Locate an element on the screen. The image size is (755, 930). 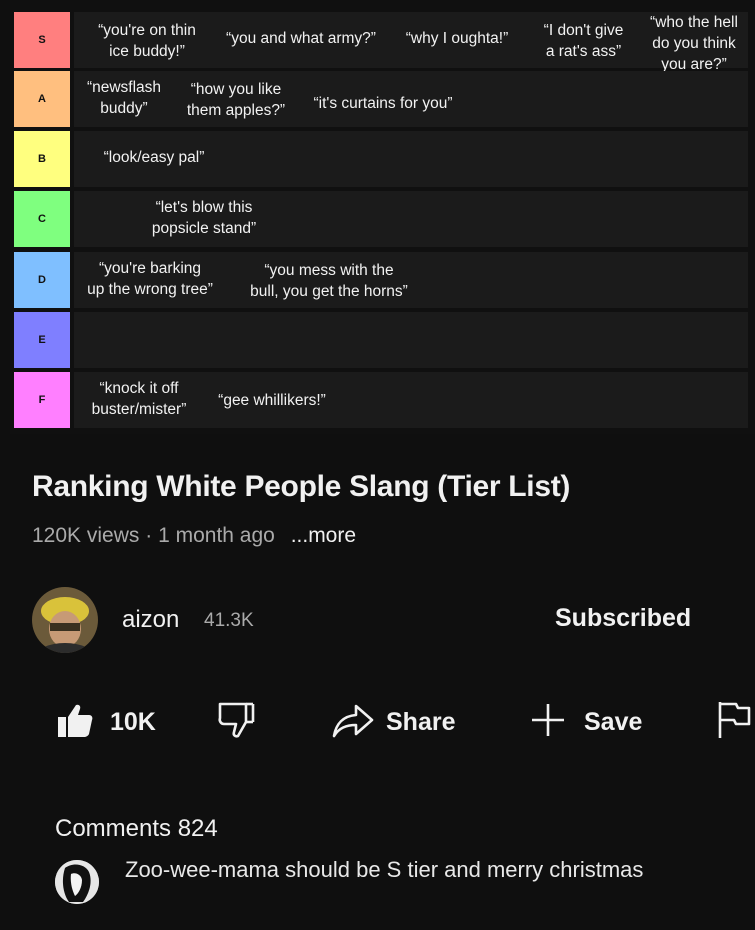
tier-row-c: C “let's blow this popsicle stand” is located at coordinates (384, 219).